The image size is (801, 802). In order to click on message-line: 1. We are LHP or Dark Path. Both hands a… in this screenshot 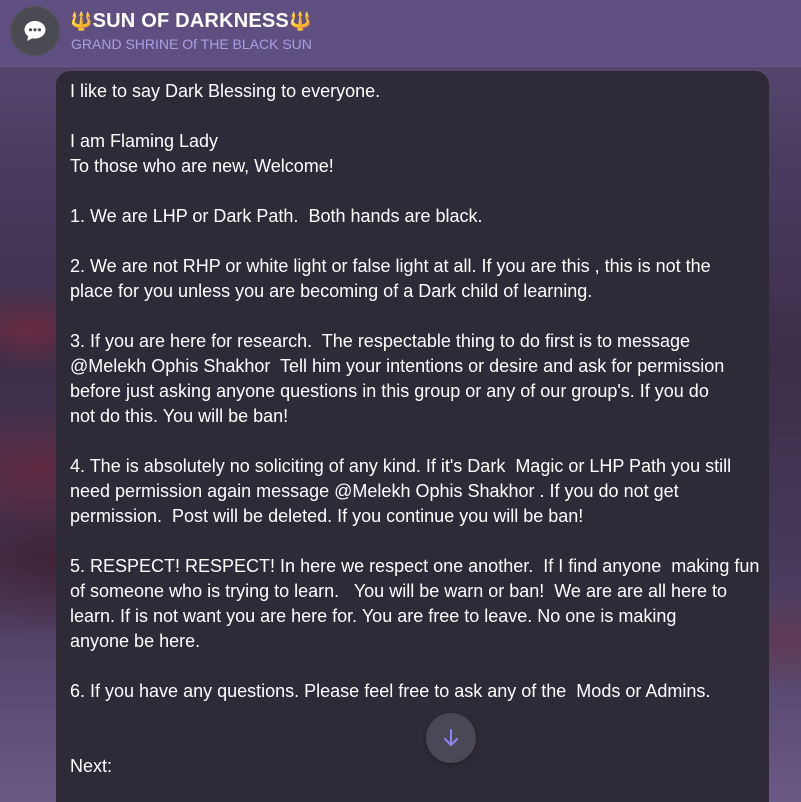, I will do `click(276, 216)`.